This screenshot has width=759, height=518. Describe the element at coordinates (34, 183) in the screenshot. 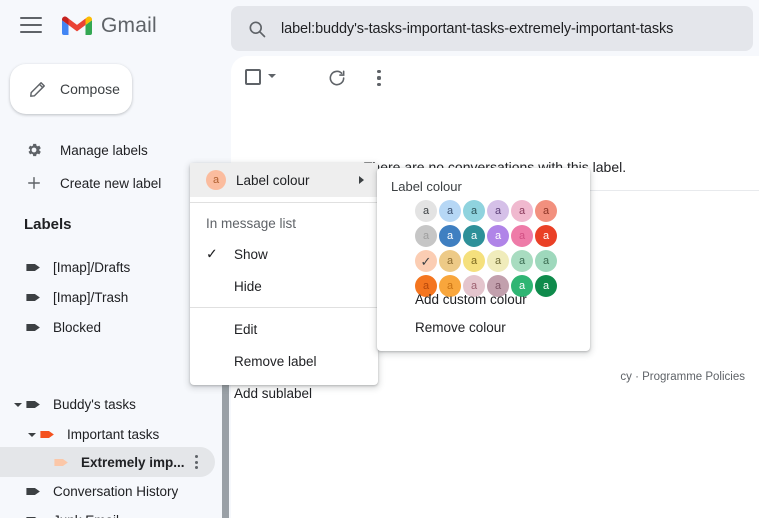

I see `plus-icon` at that location.